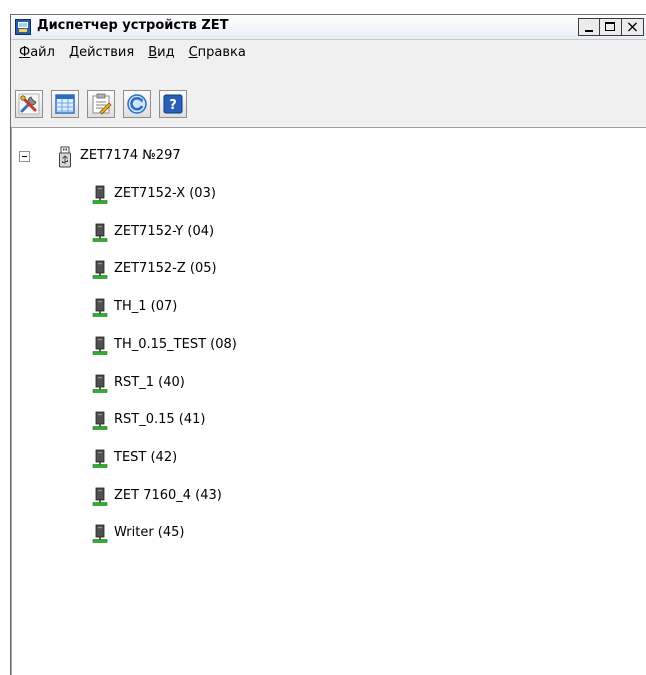 Image resolution: width=646 pixels, height=675 pixels. I want to click on tree-item-device: ZET7152-Z (05), so click(165, 268).